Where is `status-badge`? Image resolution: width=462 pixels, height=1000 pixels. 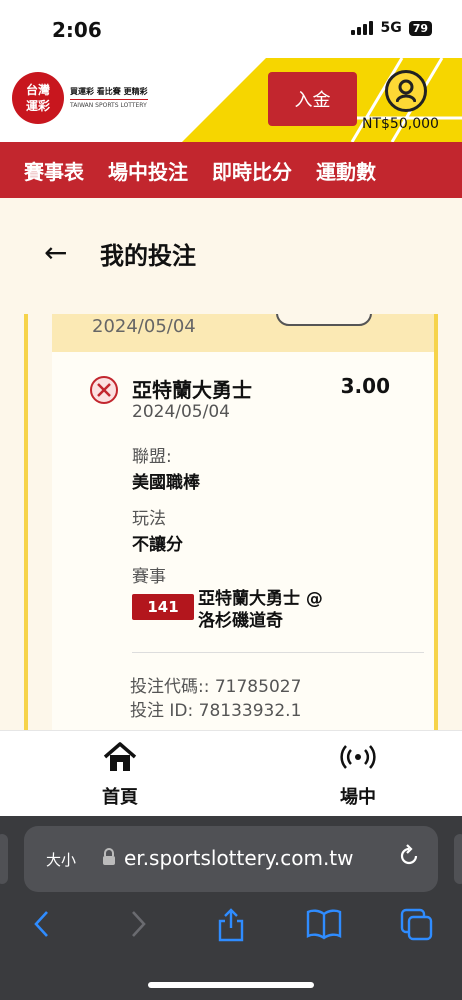
status-badge is located at coordinates (324, 320).